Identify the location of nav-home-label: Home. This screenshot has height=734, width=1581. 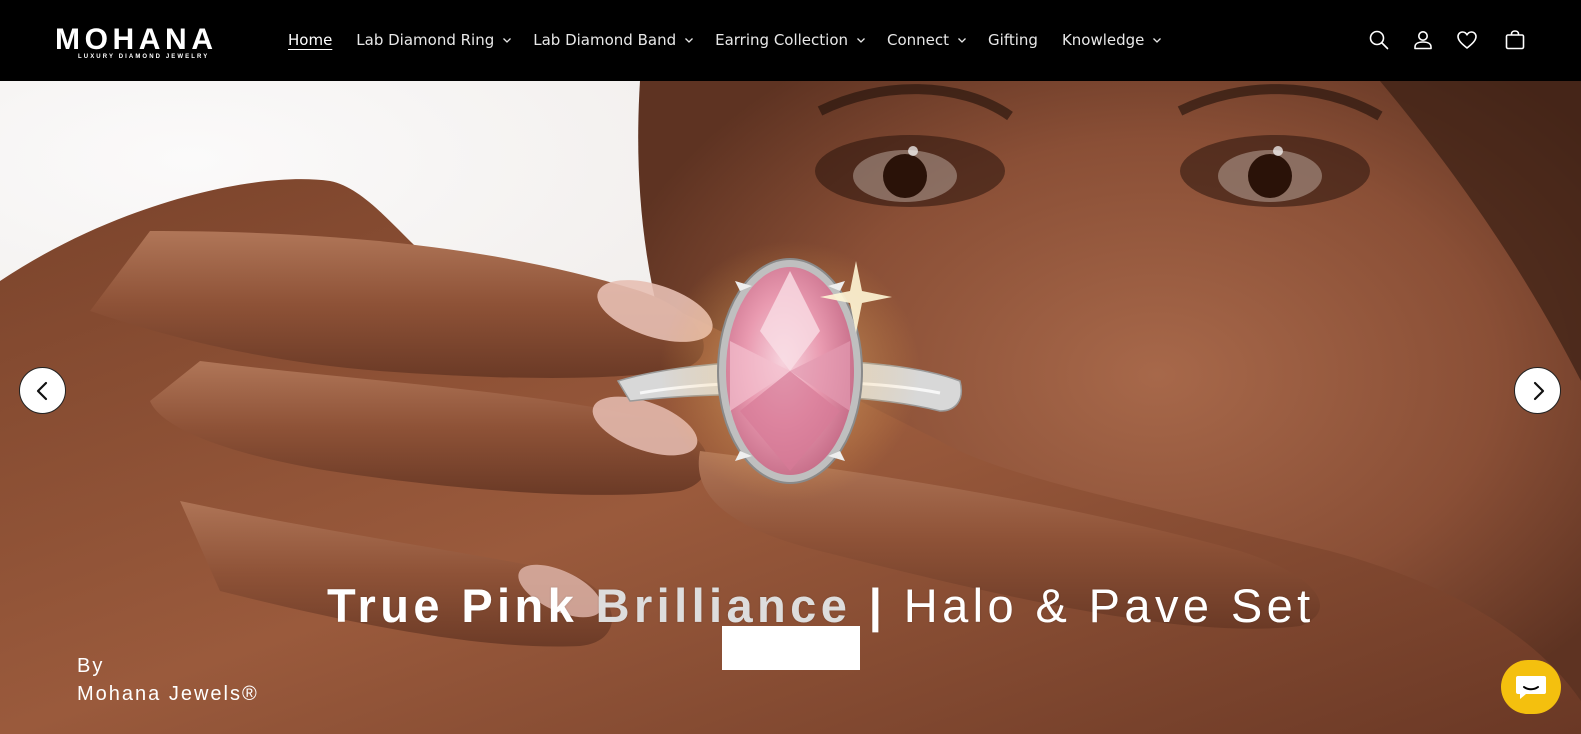
(310, 40).